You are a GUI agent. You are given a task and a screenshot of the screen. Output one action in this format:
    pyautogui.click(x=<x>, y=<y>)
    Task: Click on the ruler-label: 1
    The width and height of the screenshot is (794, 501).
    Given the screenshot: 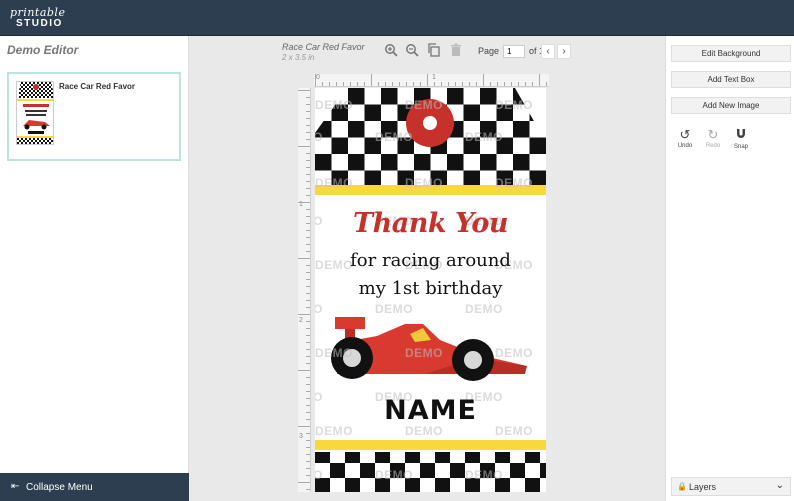 What is the action you would take?
    pyautogui.click(x=434, y=77)
    